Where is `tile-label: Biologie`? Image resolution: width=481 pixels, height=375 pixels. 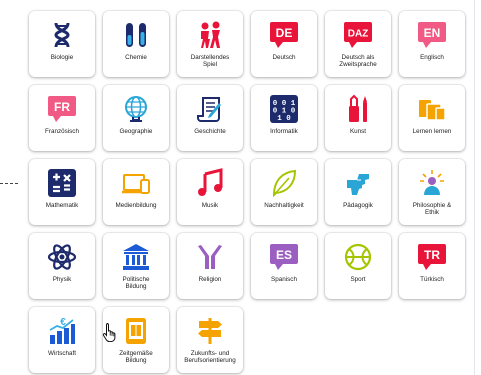
tile-label: Biologie is located at coordinates (62, 57).